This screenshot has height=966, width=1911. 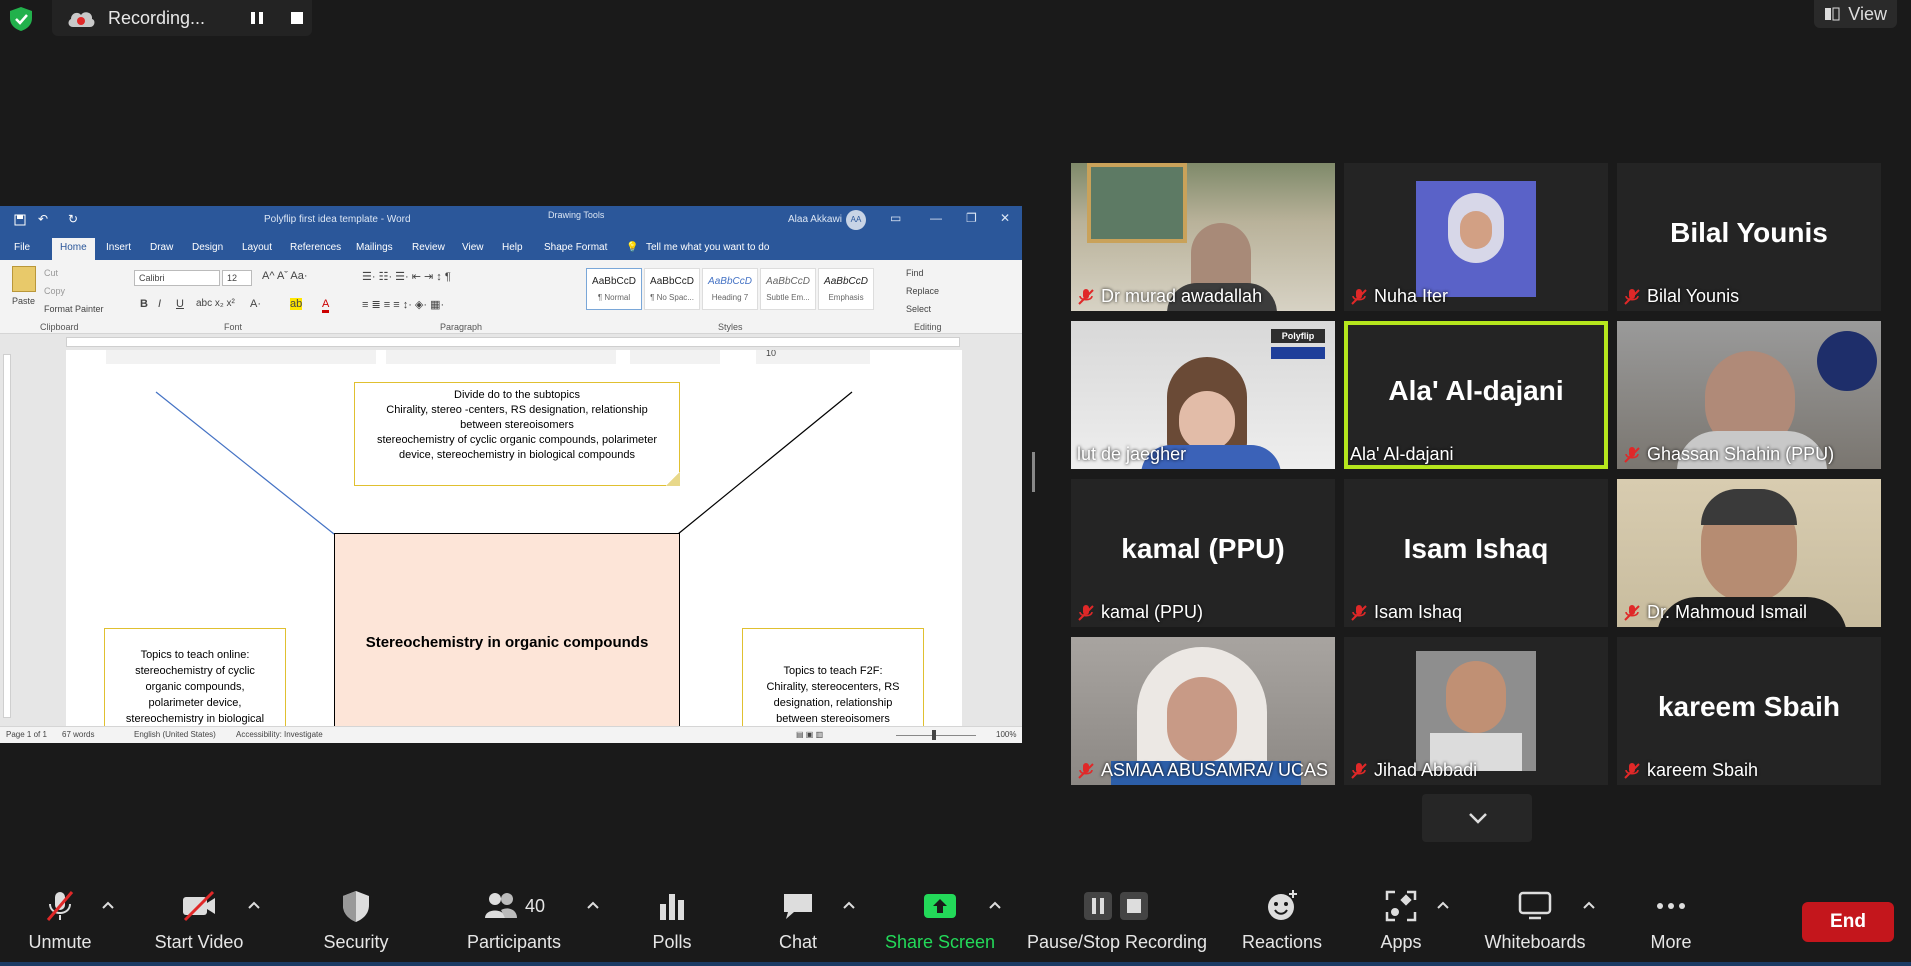 I want to click on main-topic-box: Stereochemistry in organic compounds, so click(x=507, y=632).